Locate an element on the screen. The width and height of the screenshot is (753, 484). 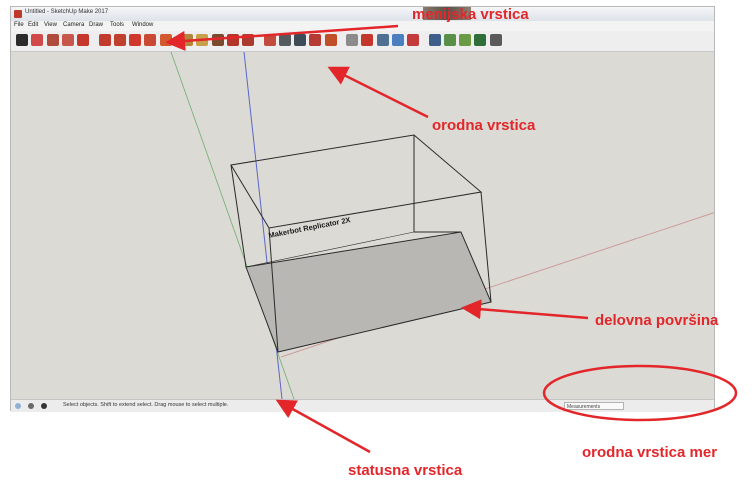
status-bar-annotation: statusna vrstica is located at coordinates (405, 470).